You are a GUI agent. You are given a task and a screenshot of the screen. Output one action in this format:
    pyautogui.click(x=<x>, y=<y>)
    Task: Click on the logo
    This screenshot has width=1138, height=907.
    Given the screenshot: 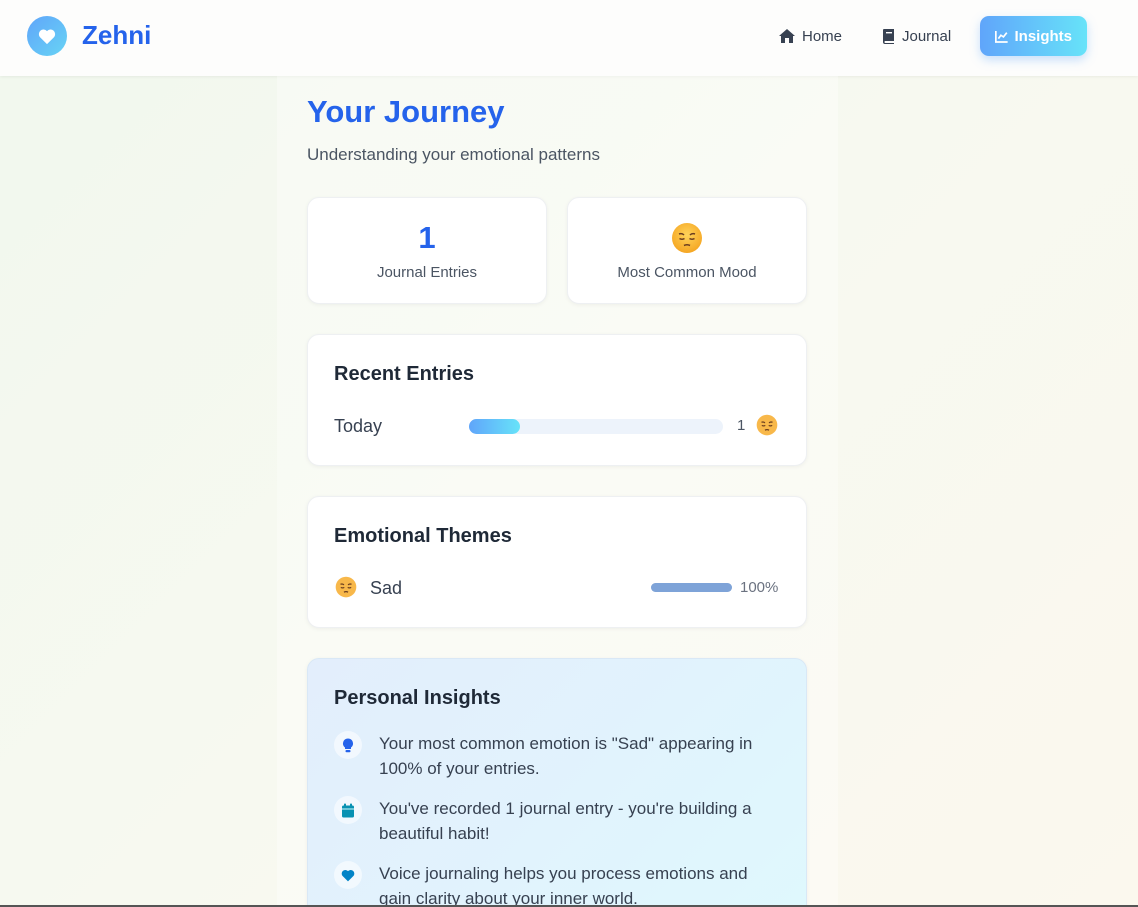 What is the action you would take?
    pyautogui.click(x=47, y=36)
    